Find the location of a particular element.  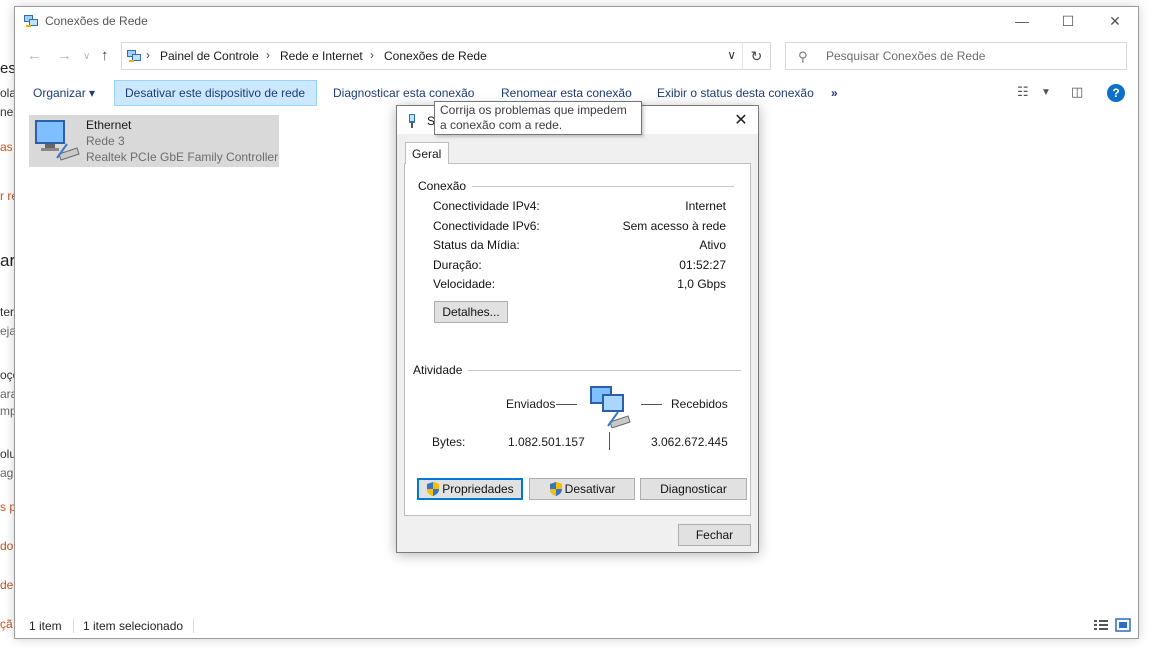

tab-general: Geral is located at coordinates (427, 153).